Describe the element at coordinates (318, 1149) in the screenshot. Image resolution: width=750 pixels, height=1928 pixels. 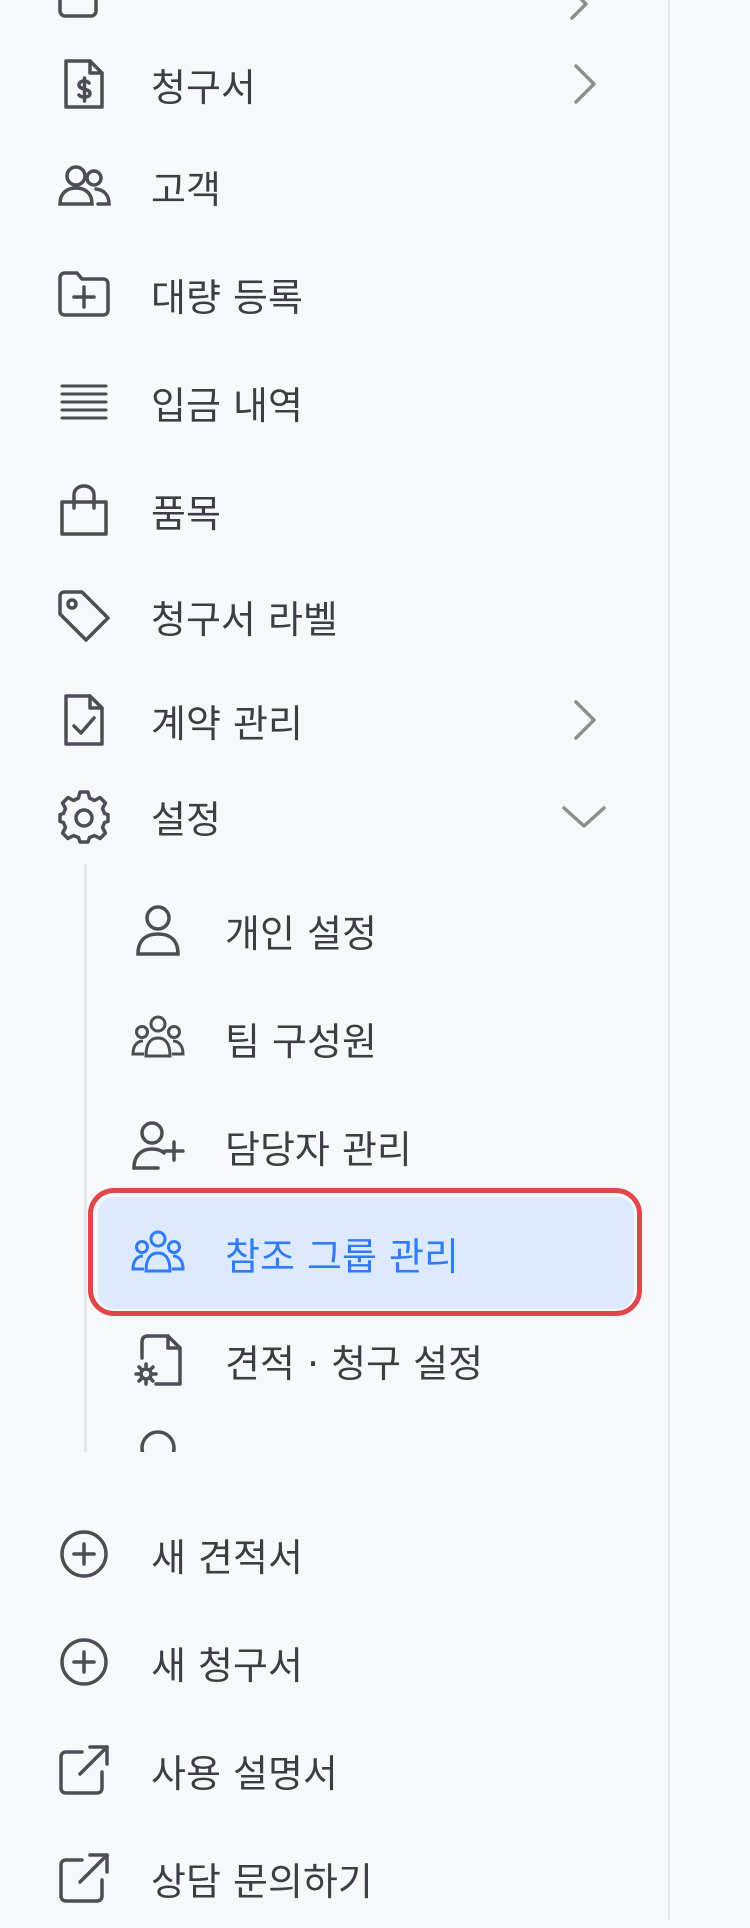
I see `sidebar-subitem-label: 담당자 관리` at that location.